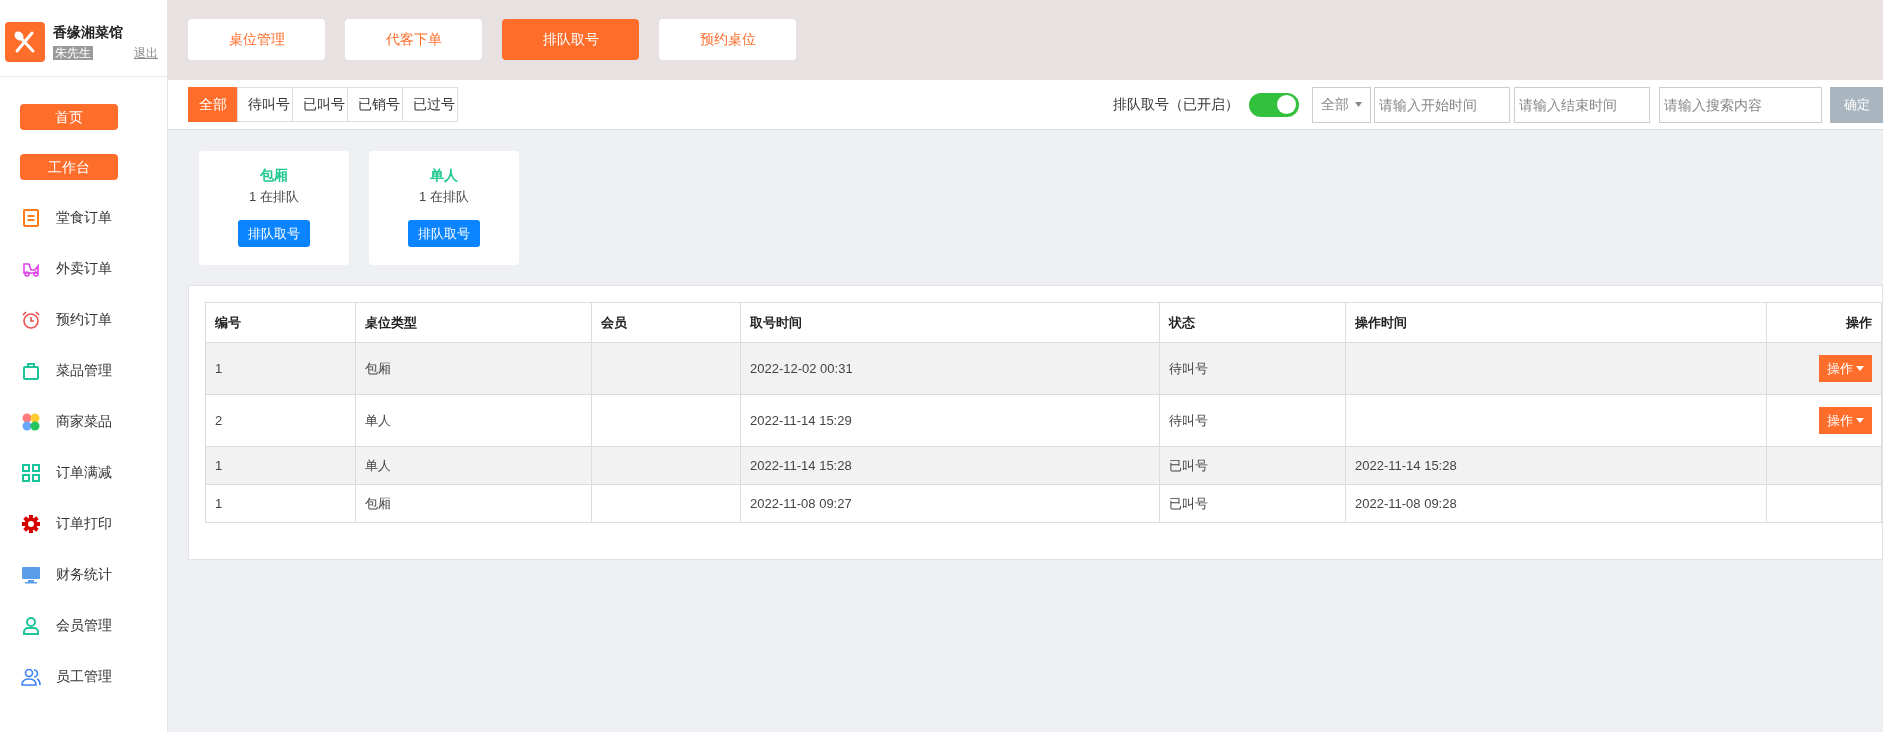 The width and height of the screenshot is (1883, 732). I want to click on end-time-field: 请输入结束时间, so click(1582, 104).